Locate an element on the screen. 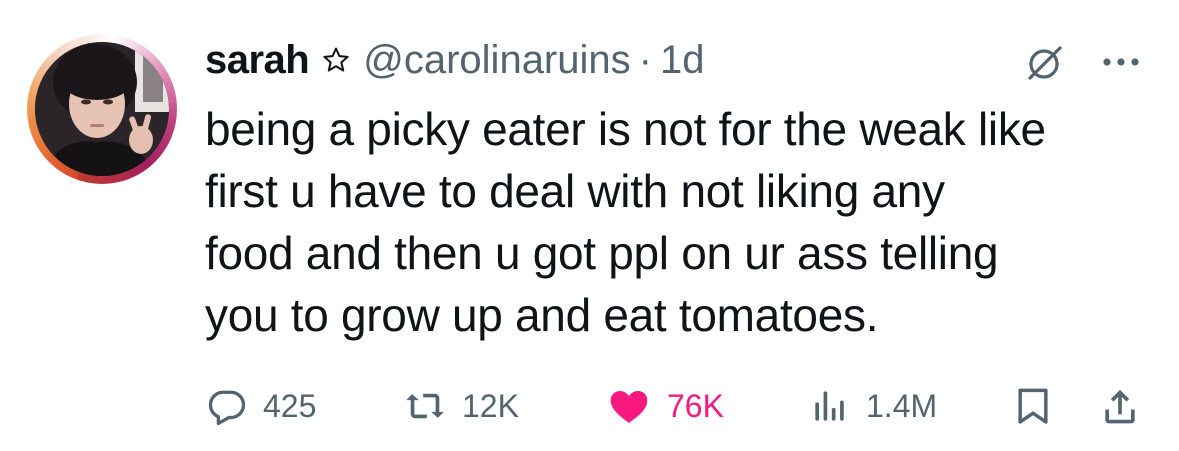 The image size is (1179, 451). like-button: 76K is located at coordinates (664, 406).